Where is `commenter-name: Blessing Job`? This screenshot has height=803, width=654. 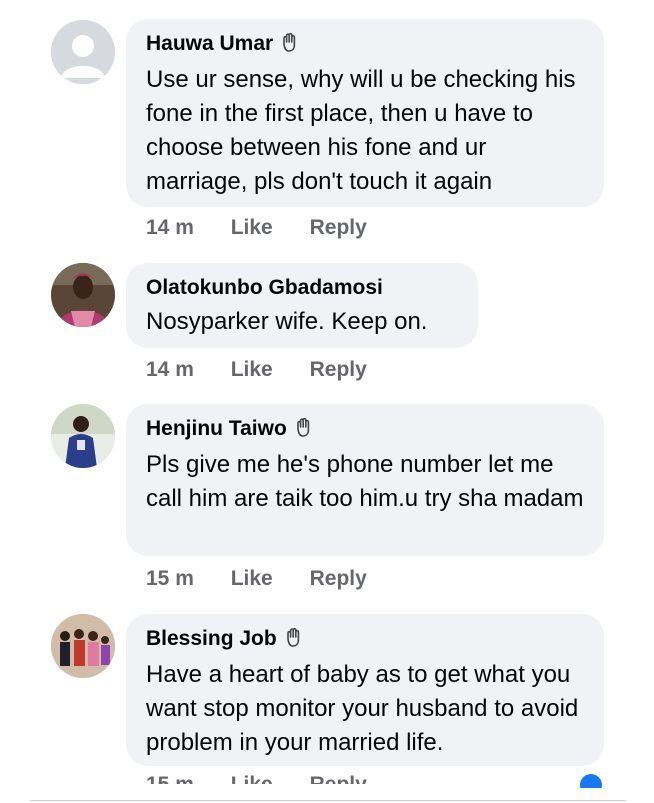 commenter-name: Blessing Job is located at coordinates (211, 638).